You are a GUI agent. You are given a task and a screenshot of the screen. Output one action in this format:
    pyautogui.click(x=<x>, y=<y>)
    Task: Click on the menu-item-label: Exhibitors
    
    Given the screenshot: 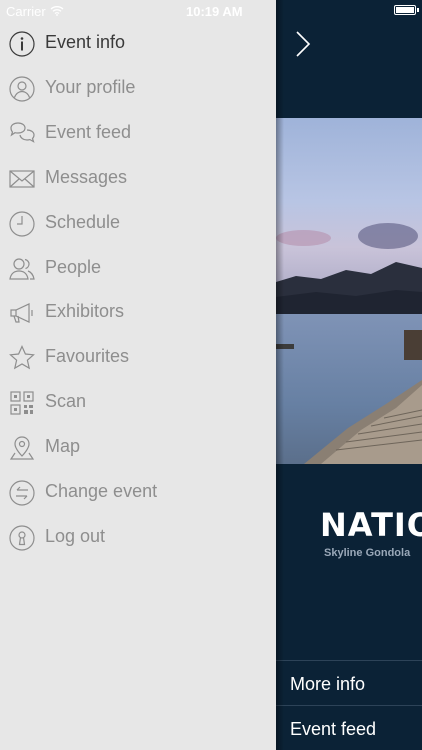 What is the action you would take?
    pyautogui.click(x=85, y=311)
    